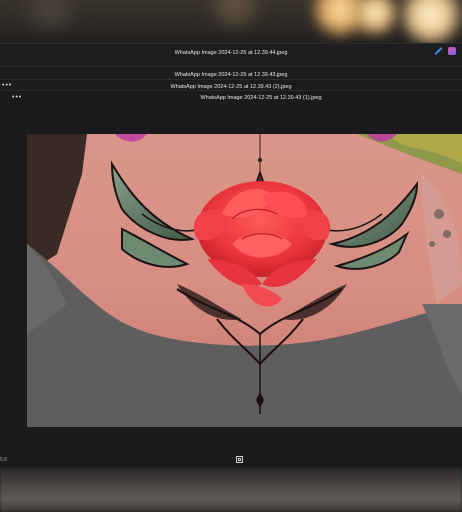  Describe the element at coordinates (452, 51) in the screenshot. I see `app-icon` at that location.